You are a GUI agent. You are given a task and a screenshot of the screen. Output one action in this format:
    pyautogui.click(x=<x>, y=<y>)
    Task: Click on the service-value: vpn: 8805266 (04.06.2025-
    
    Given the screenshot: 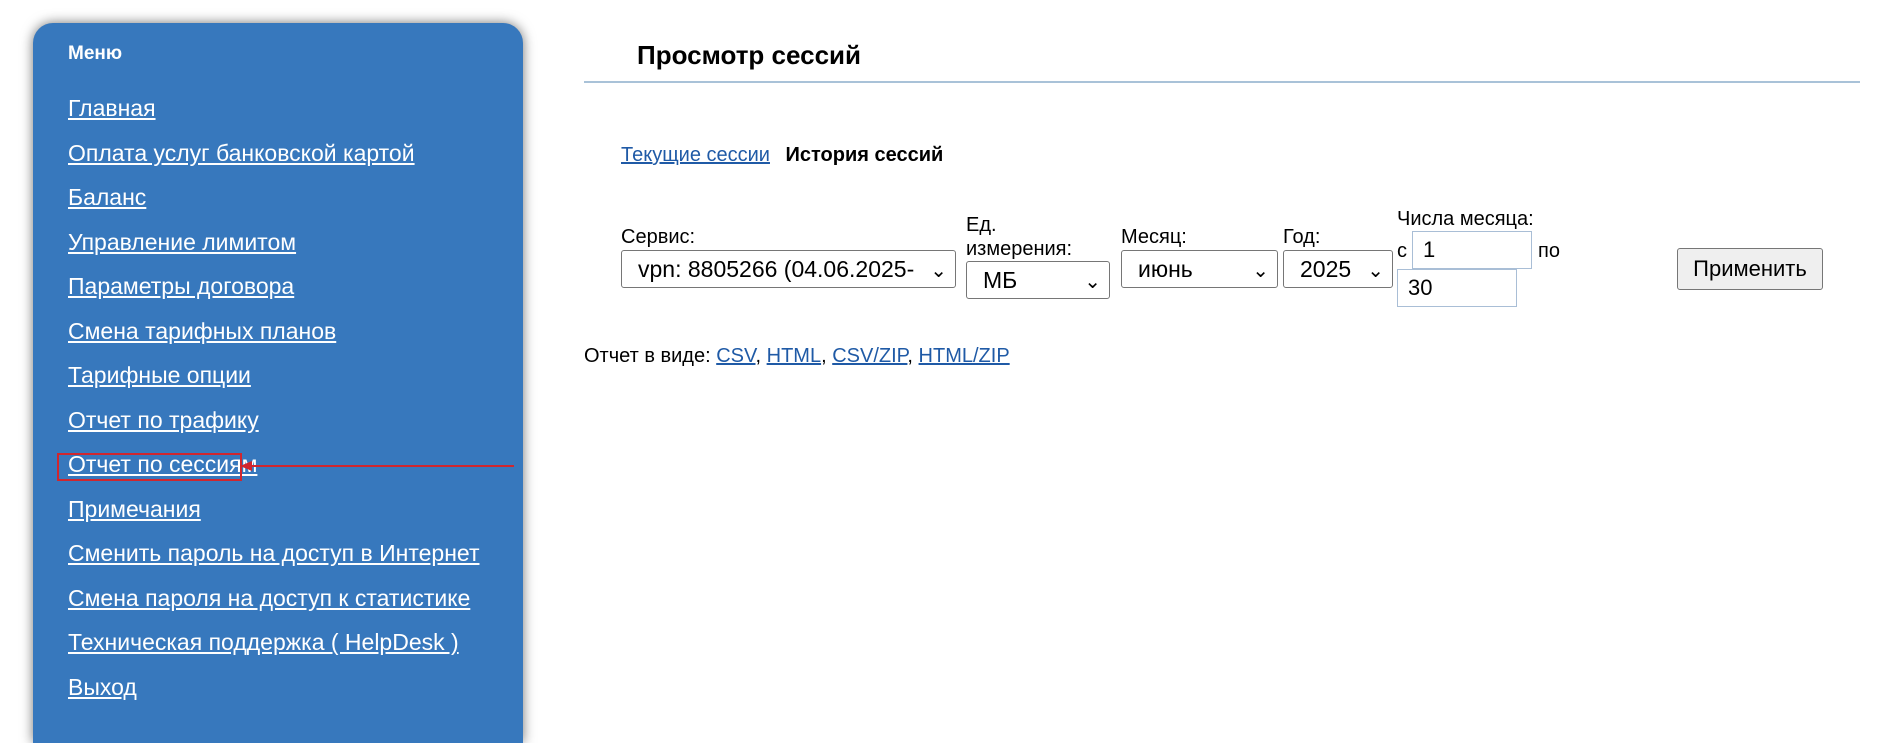 What is the action you would take?
    pyautogui.click(x=776, y=269)
    